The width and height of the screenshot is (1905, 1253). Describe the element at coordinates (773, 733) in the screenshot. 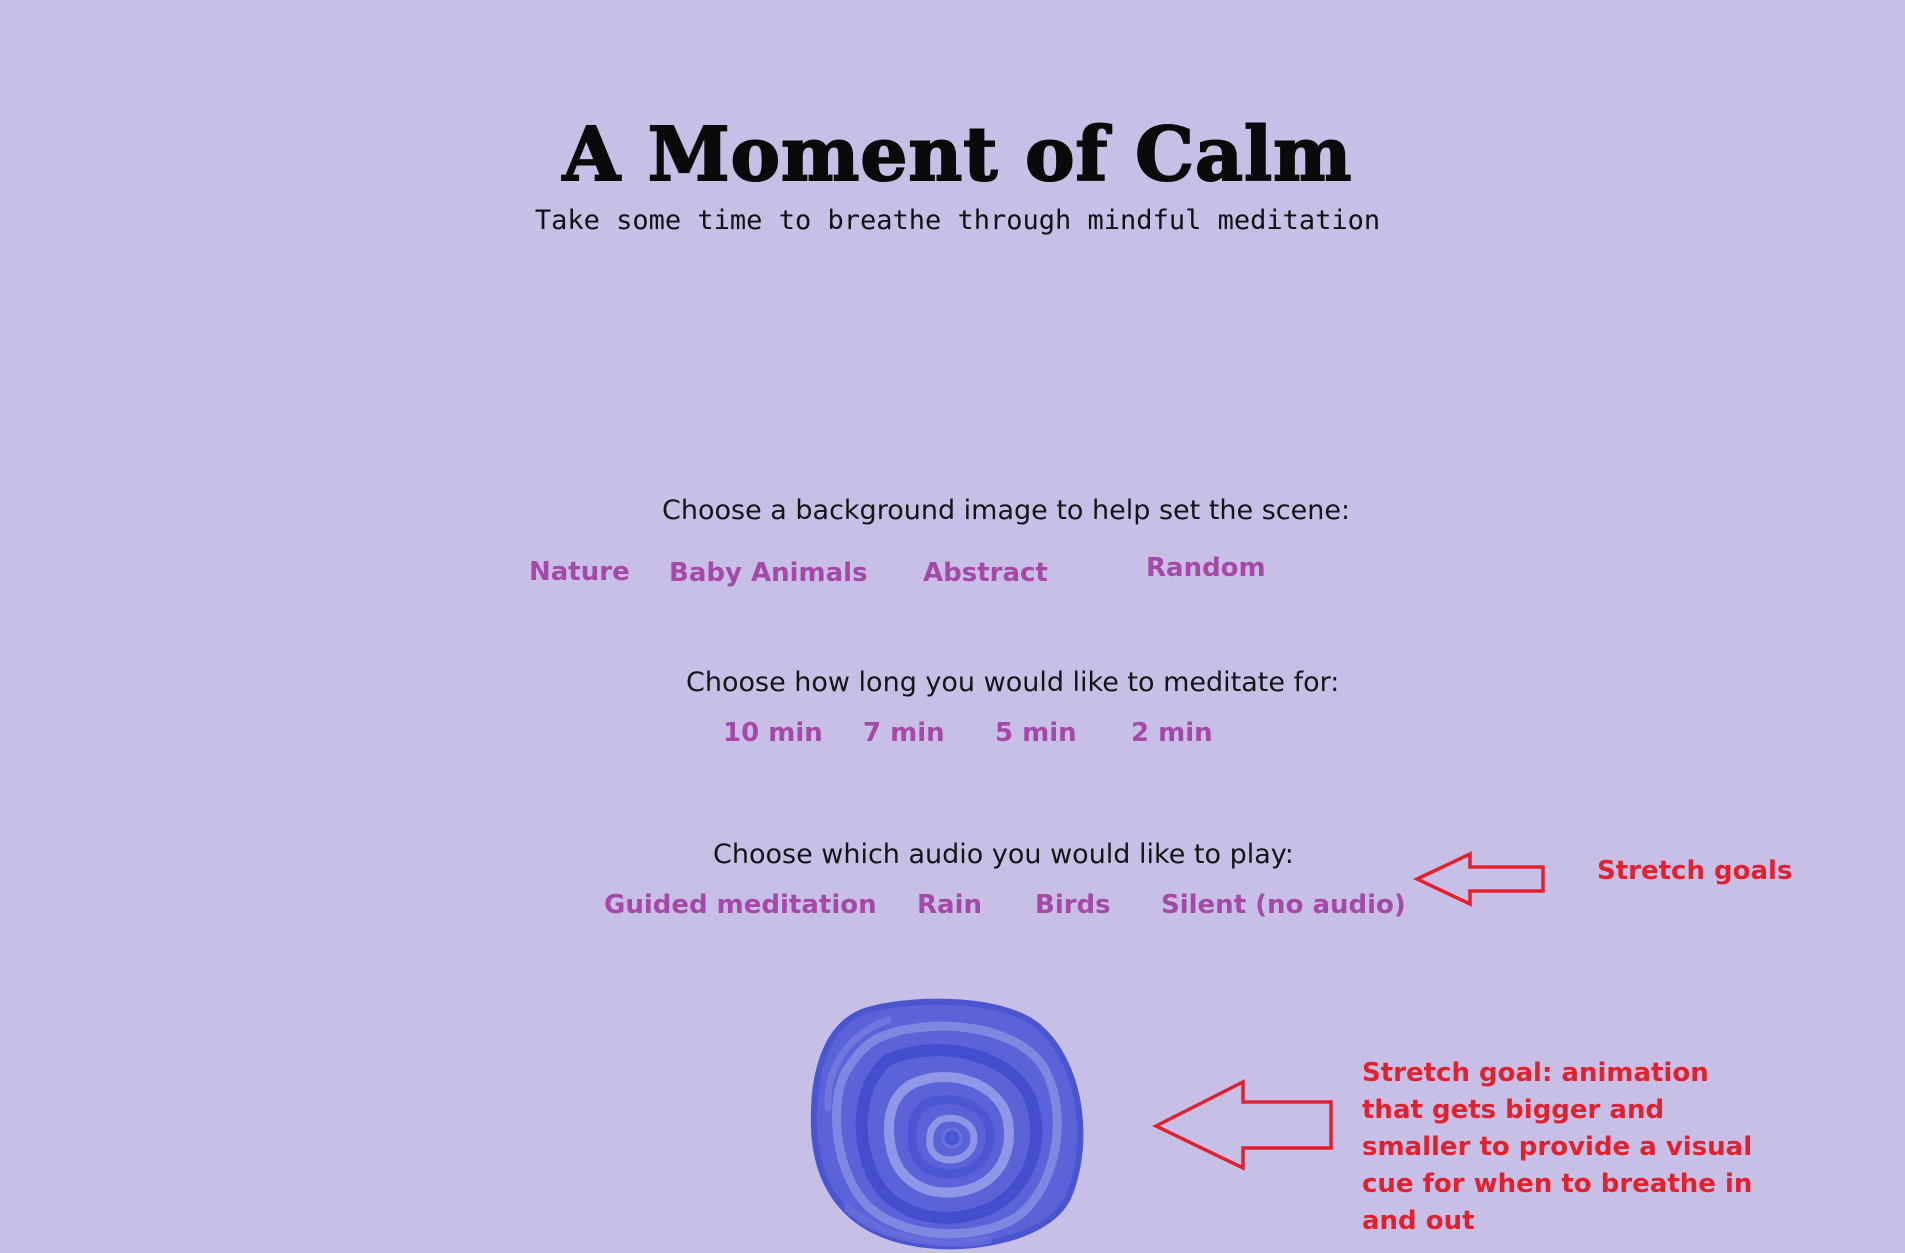

I see `duration-option-10-min: 10 min` at that location.